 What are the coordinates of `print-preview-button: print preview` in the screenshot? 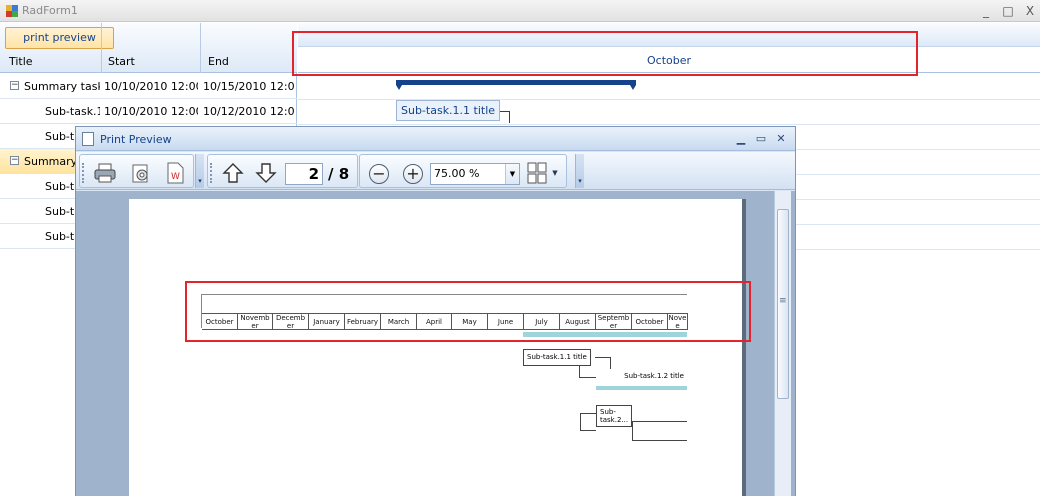 It's located at (59, 38).